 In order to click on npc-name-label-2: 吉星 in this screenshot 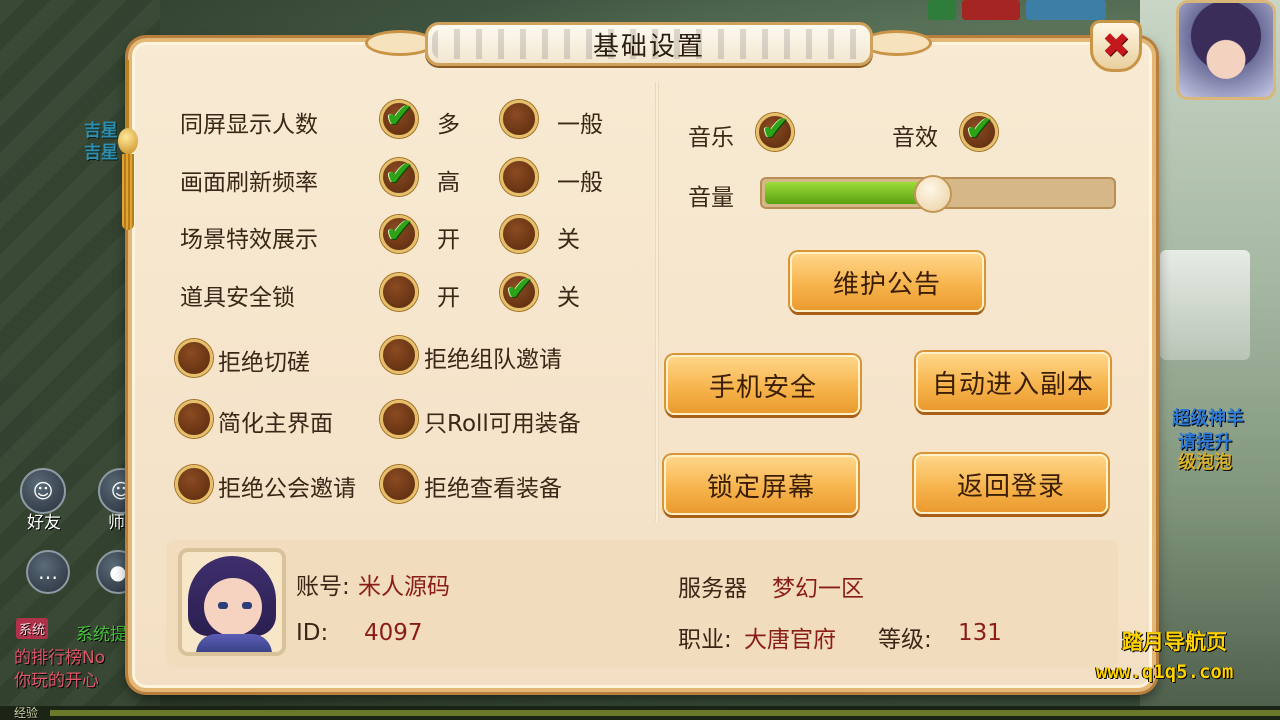, I will do `click(101, 153)`.